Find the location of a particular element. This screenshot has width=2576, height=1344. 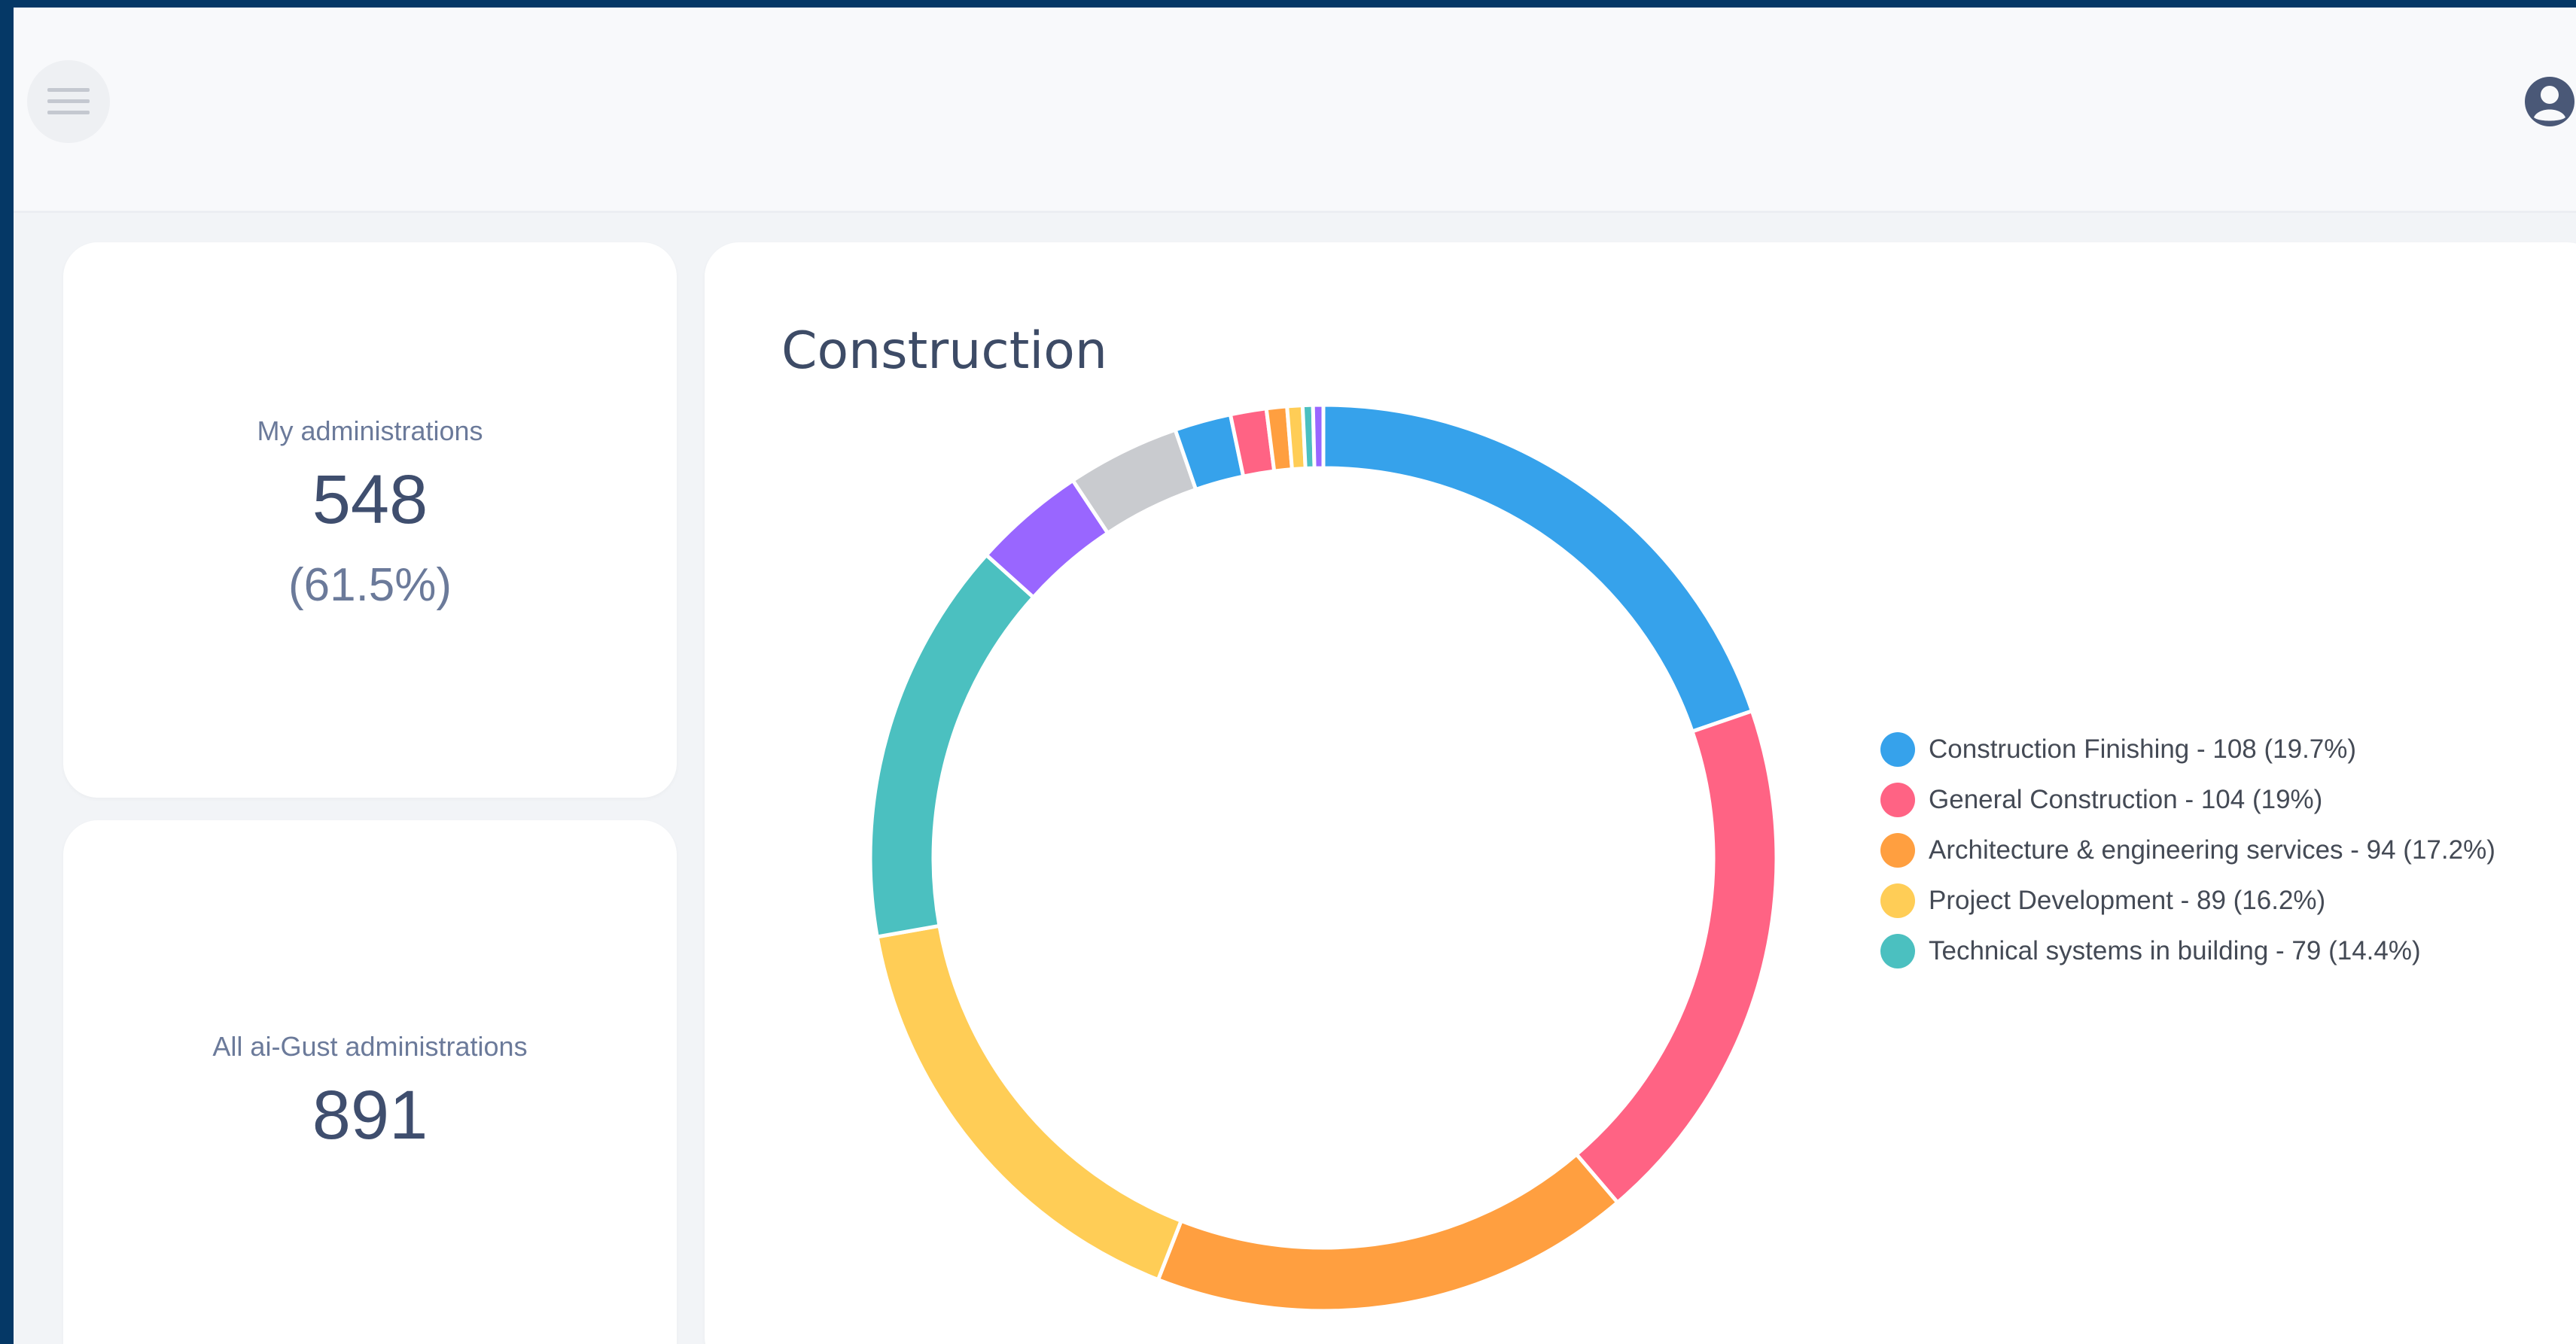

legend-item: General Construction - 104 (19%) is located at coordinates (2187, 799).